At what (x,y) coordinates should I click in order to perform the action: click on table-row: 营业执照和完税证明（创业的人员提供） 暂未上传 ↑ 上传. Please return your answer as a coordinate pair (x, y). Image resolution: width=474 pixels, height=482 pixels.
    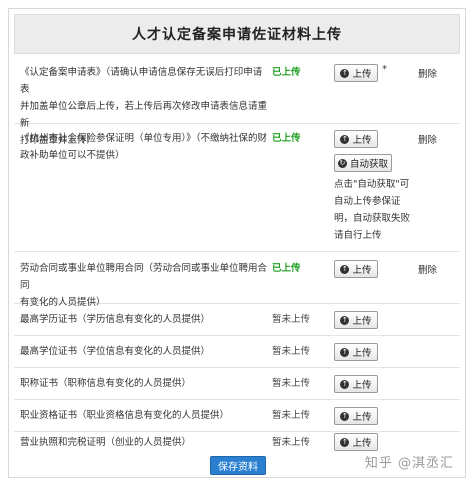
    Looking at the image, I should click on (237, 442).